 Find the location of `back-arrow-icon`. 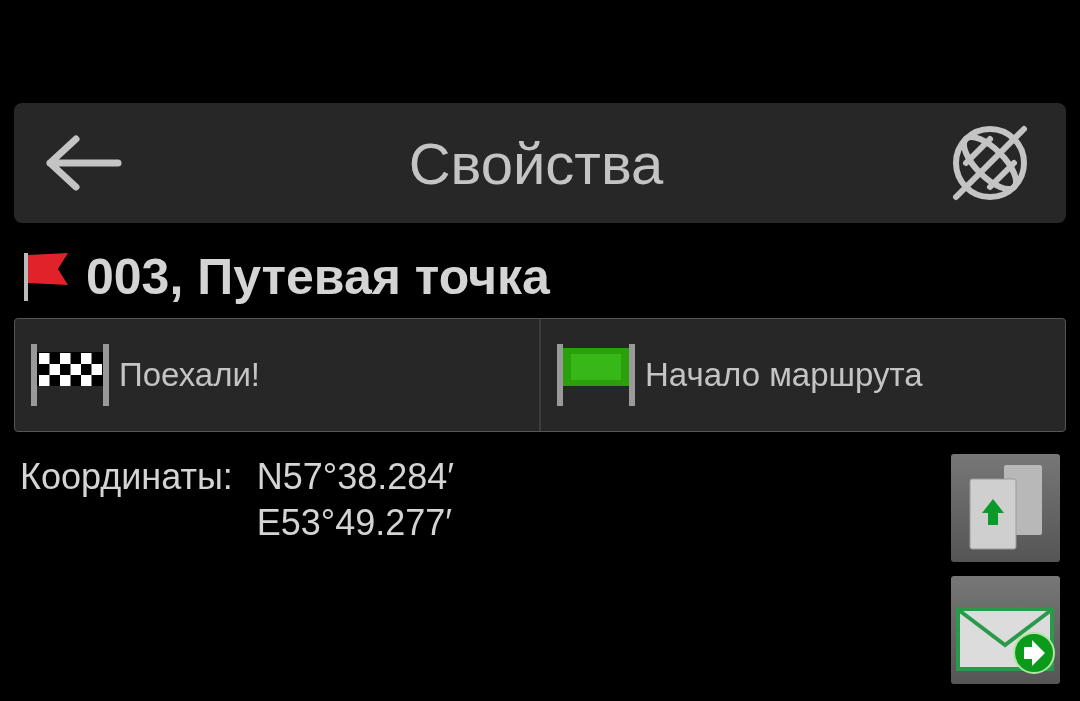

back-arrow-icon is located at coordinates (83, 163).